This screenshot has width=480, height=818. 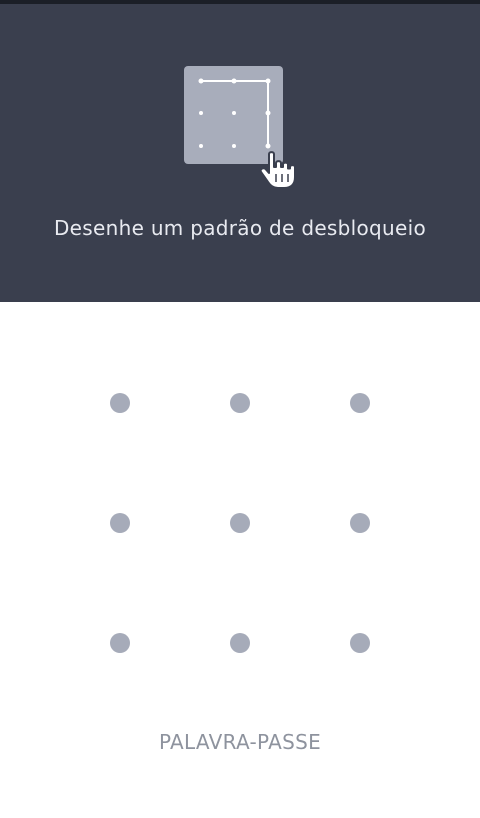 What do you see at coordinates (239, 228) in the screenshot?
I see `instruction-text: Desenhe um padrão de desbloqueio` at bounding box center [239, 228].